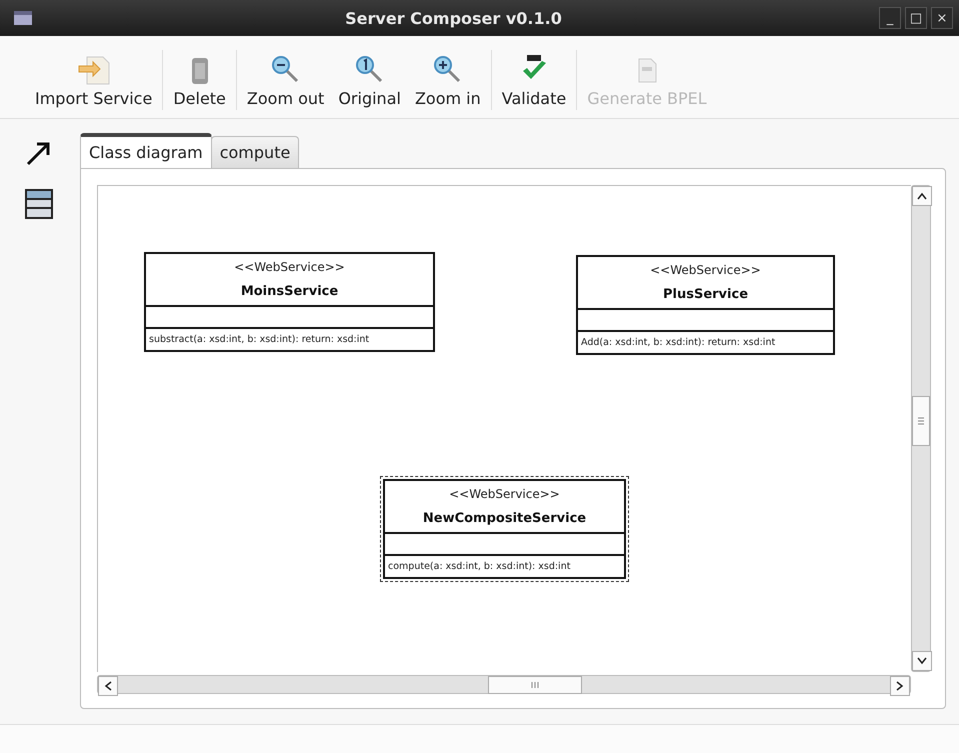 This screenshot has width=959, height=753. I want to click on class-operation: Add(a: xsd:int, b: xsd:int): return: xsd:int, so click(678, 343).